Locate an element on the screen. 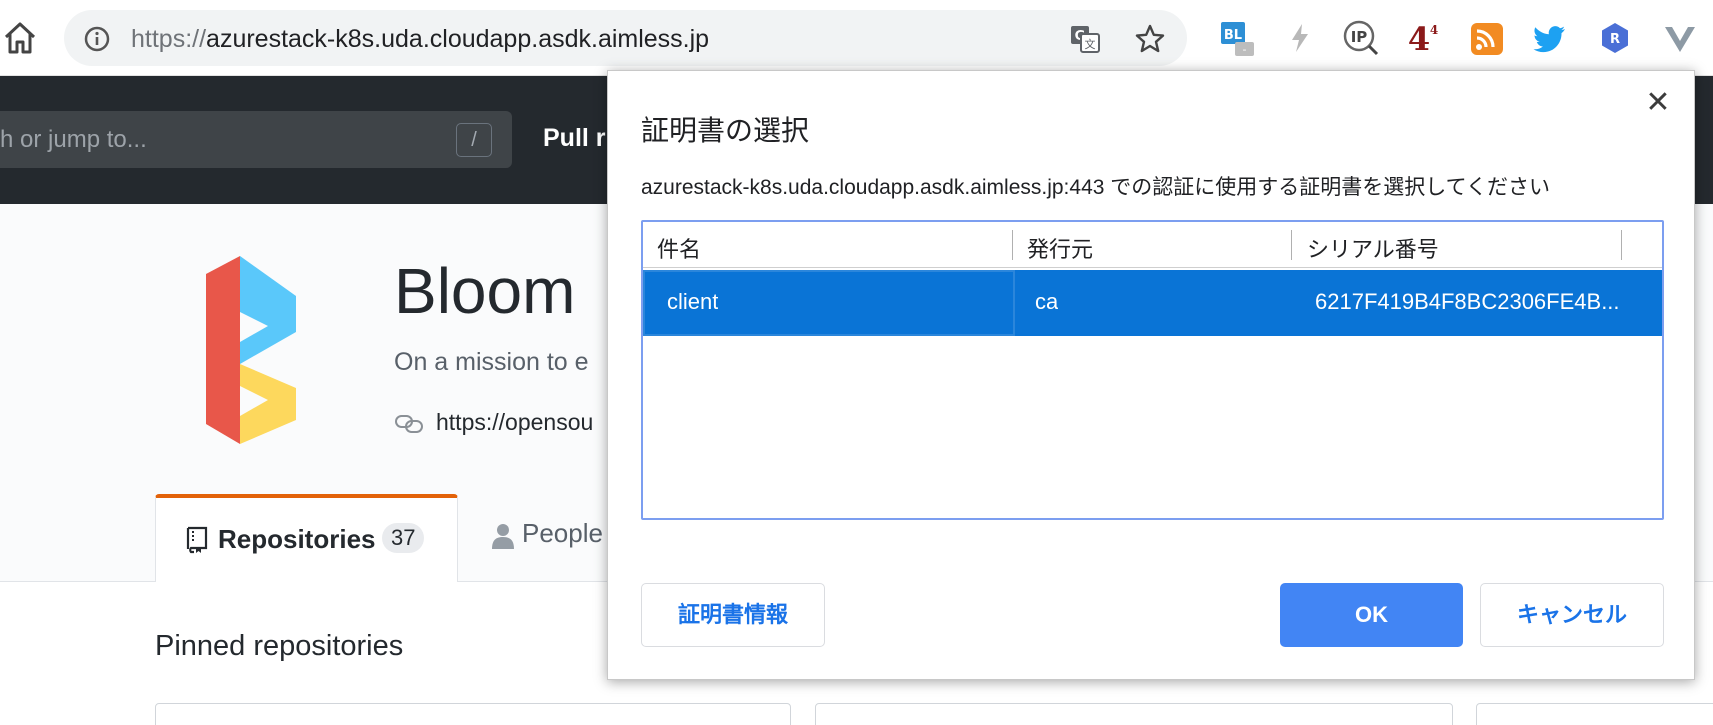 Image resolution: width=1713 pixels, height=725 pixels. svg-text: R is located at coordinates (1615, 39).